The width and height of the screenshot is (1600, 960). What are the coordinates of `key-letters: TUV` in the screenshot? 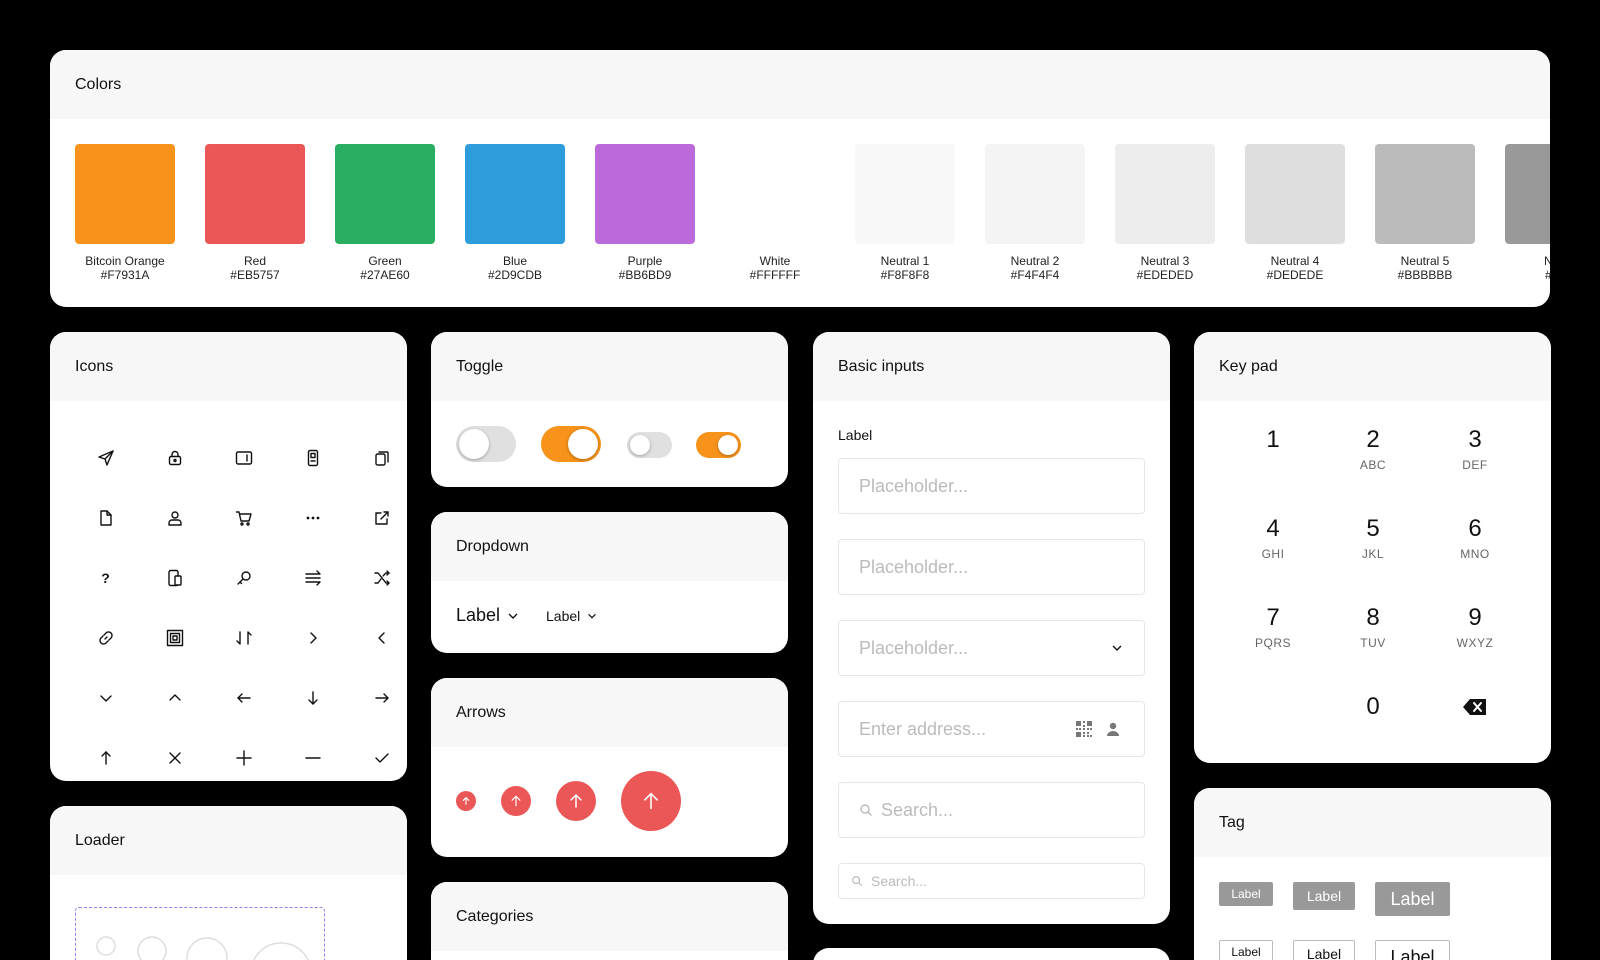 It's located at (1373, 643).